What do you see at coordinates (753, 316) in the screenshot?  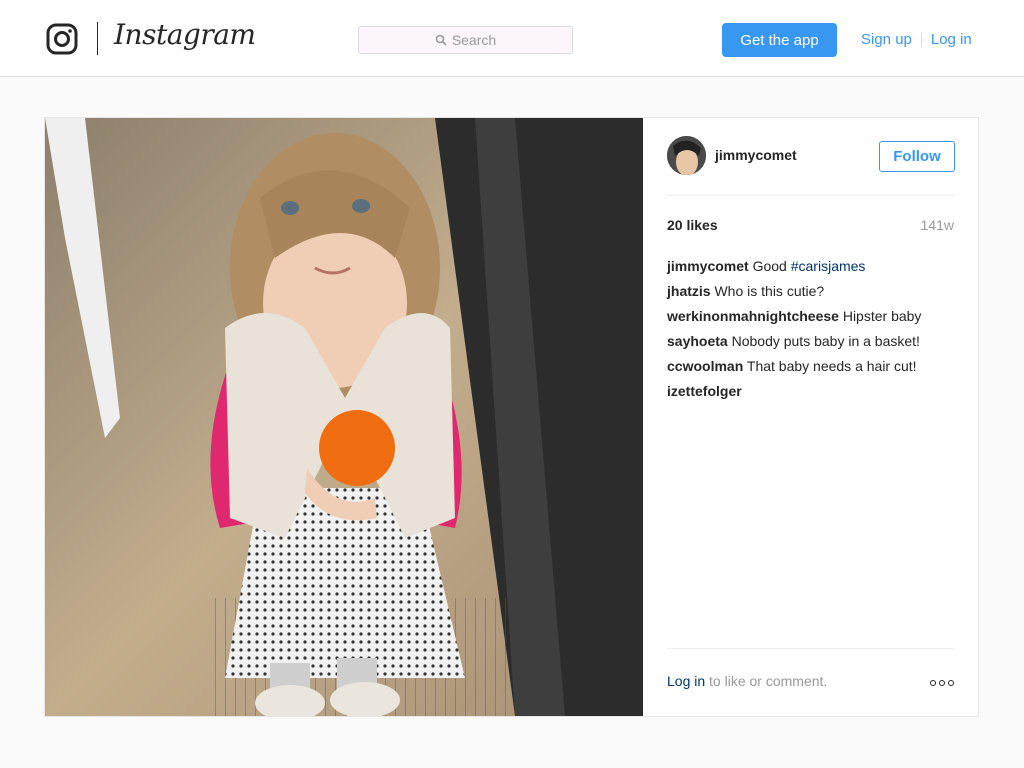 I see `comment-username: werkinonmahnightcheese` at bounding box center [753, 316].